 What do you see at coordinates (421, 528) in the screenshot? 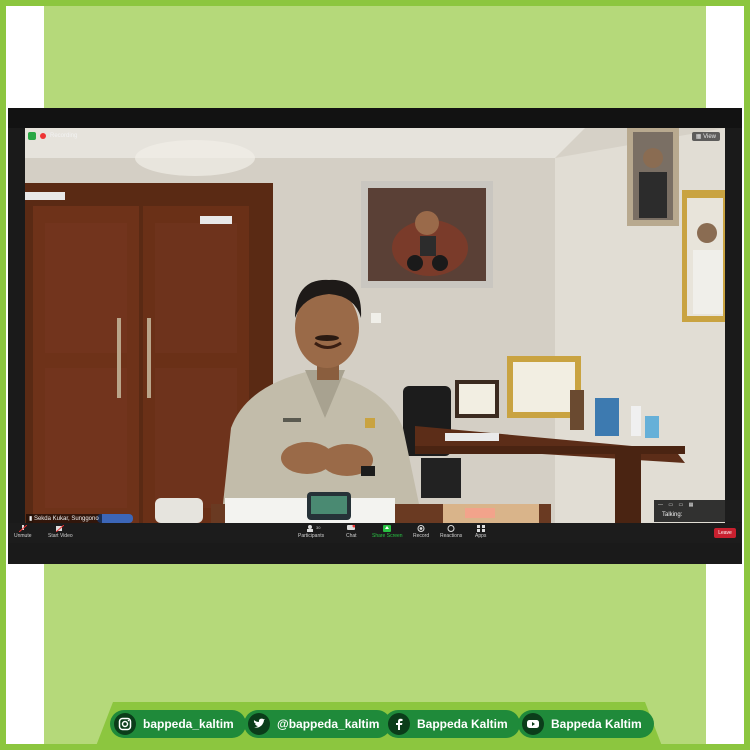
I see `record-icon` at bounding box center [421, 528].